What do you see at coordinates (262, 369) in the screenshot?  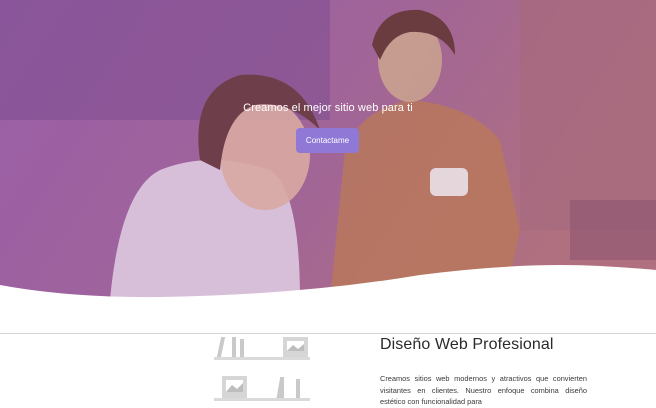 I see `gallery-illustration` at bounding box center [262, 369].